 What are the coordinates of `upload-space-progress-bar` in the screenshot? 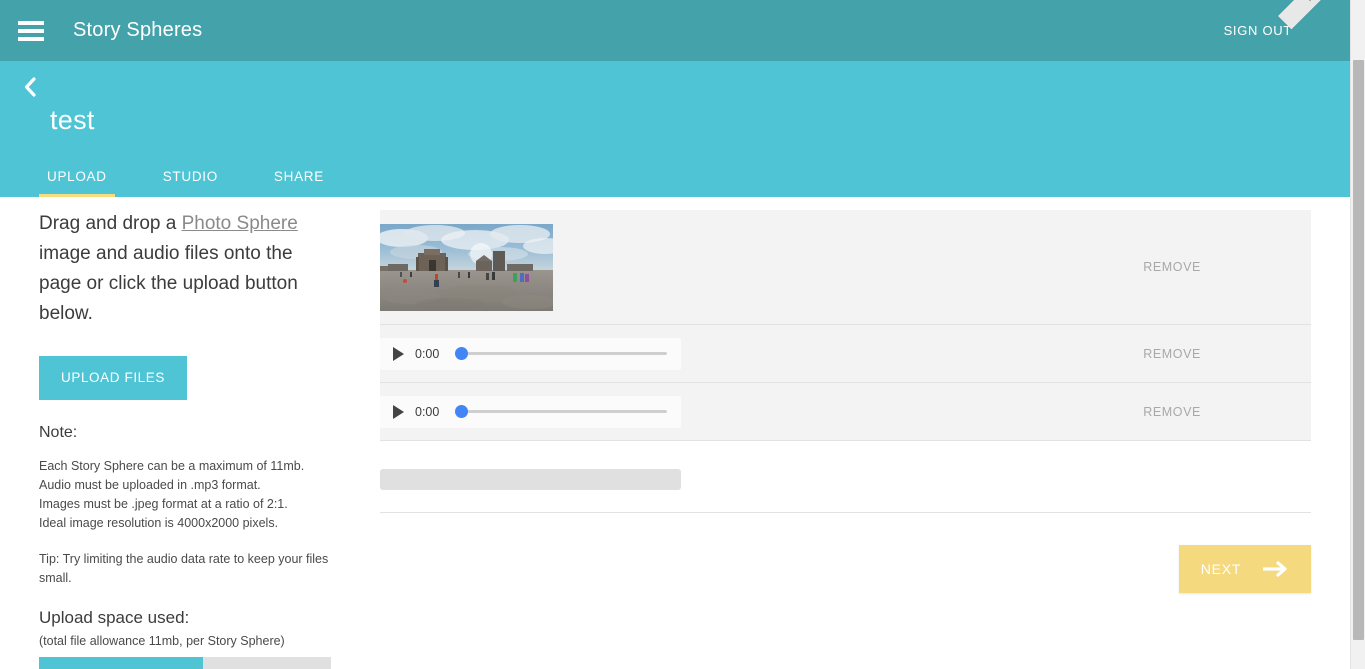 It's located at (185, 662).